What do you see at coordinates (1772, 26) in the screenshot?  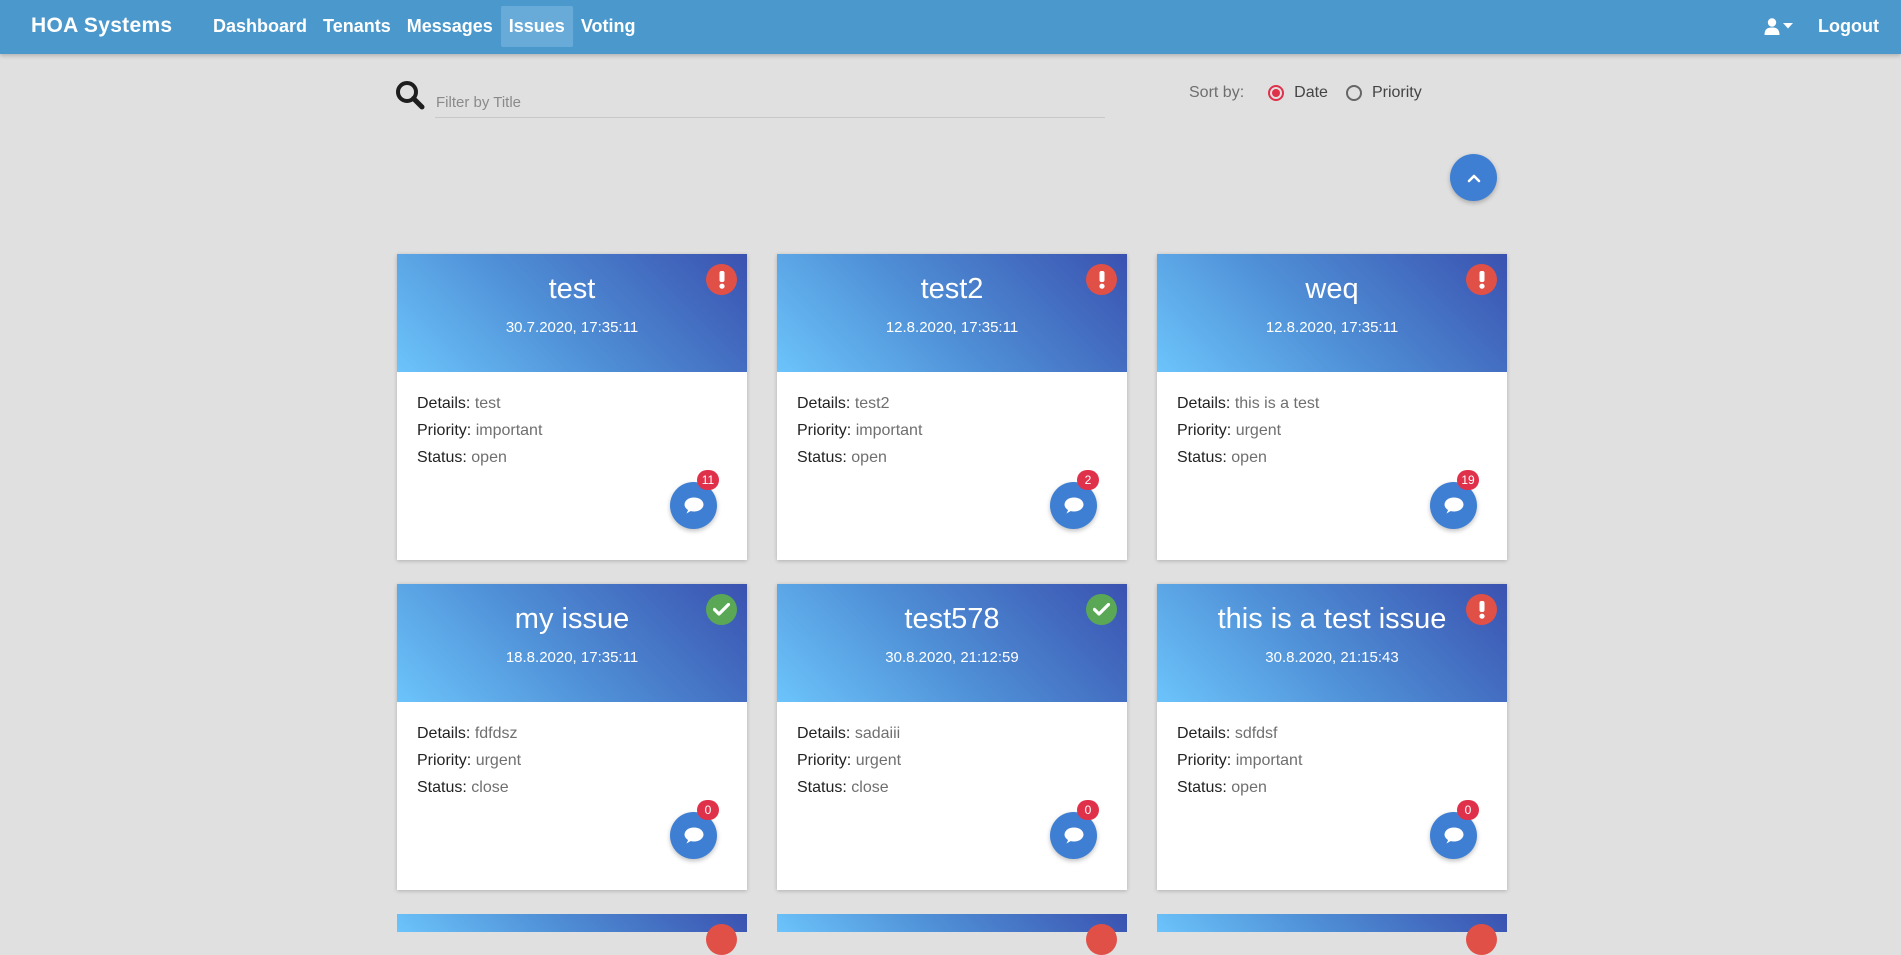 I see `user-icon` at bounding box center [1772, 26].